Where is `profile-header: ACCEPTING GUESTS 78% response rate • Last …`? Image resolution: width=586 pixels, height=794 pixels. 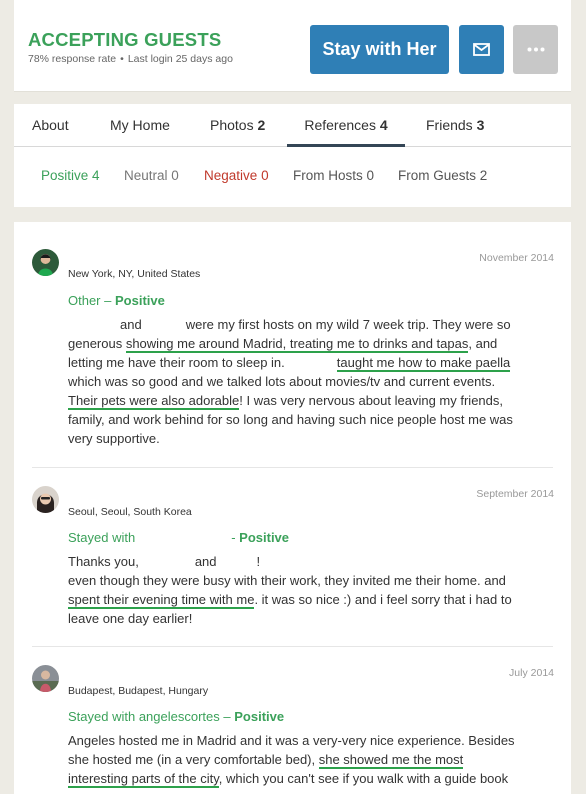 profile-header: ACCEPTING GUESTS 78% response rate • Last … is located at coordinates (292, 46).